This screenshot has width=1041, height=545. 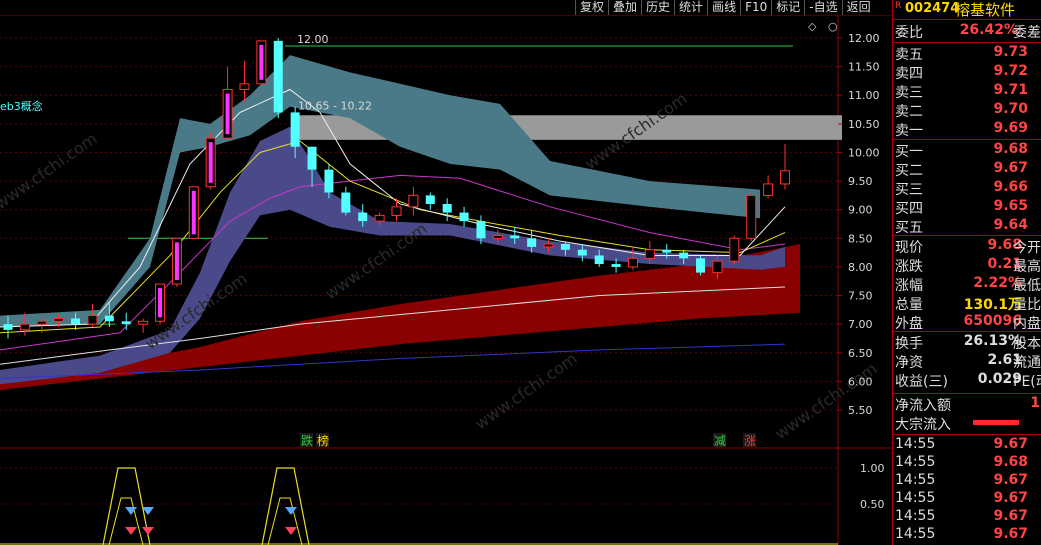 I want to click on committee-row: 委比 26.42% 委差, so click(x=967, y=31).